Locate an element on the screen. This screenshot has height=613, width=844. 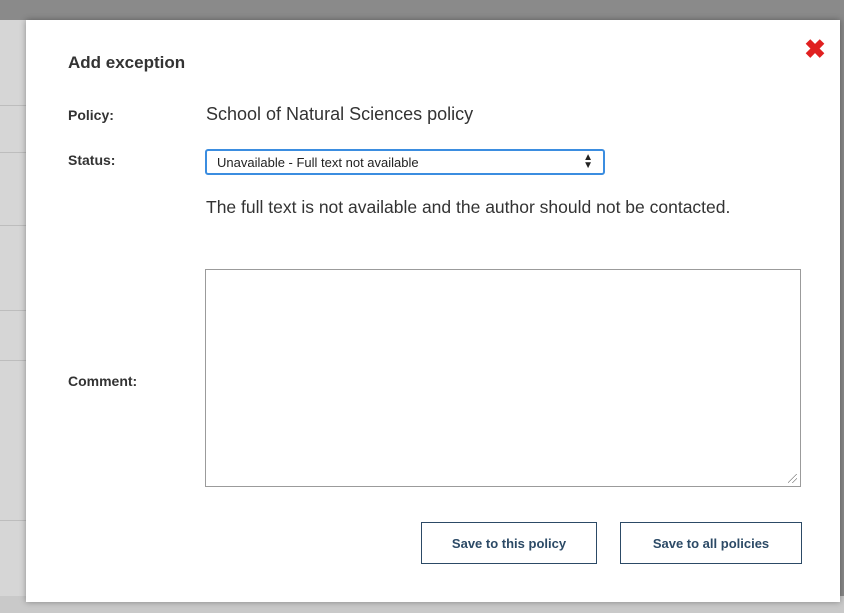
close-icon: ✖ is located at coordinates (815, 49).